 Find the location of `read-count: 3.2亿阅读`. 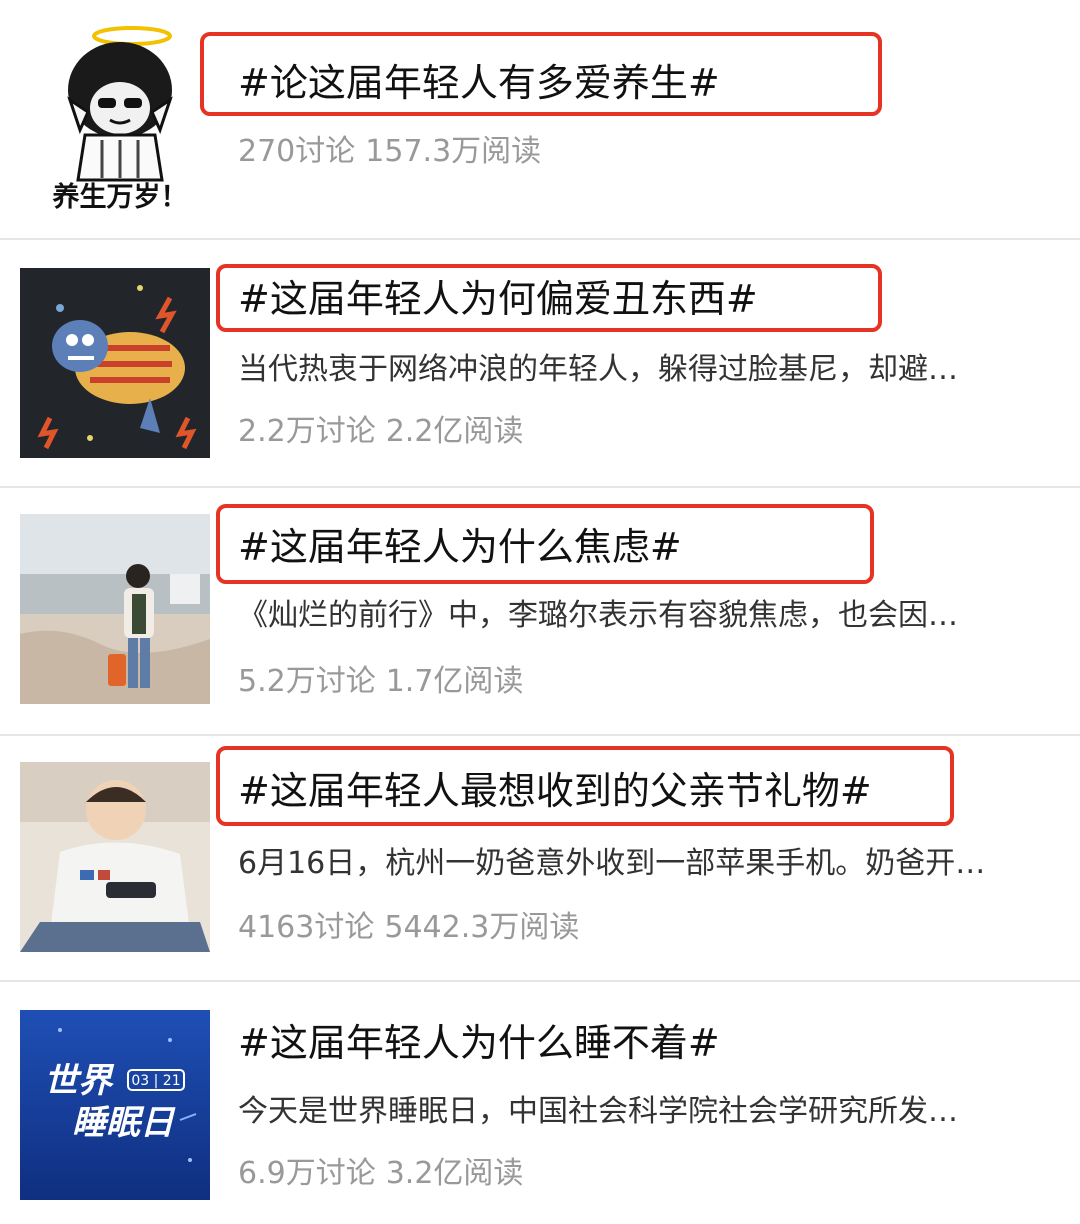

read-count: 3.2亿阅读 is located at coordinates (454, 1173).